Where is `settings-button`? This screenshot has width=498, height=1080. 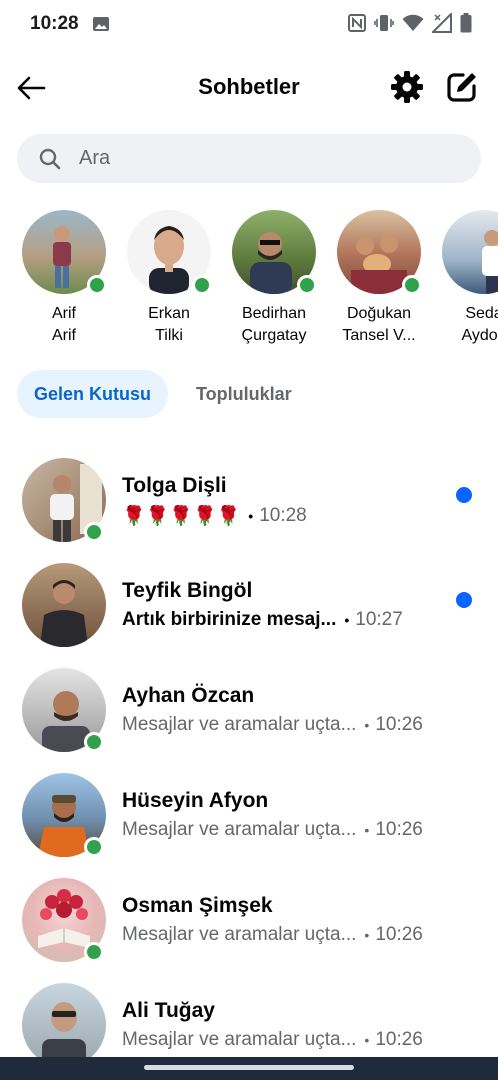
settings-button is located at coordinates (407, 87).